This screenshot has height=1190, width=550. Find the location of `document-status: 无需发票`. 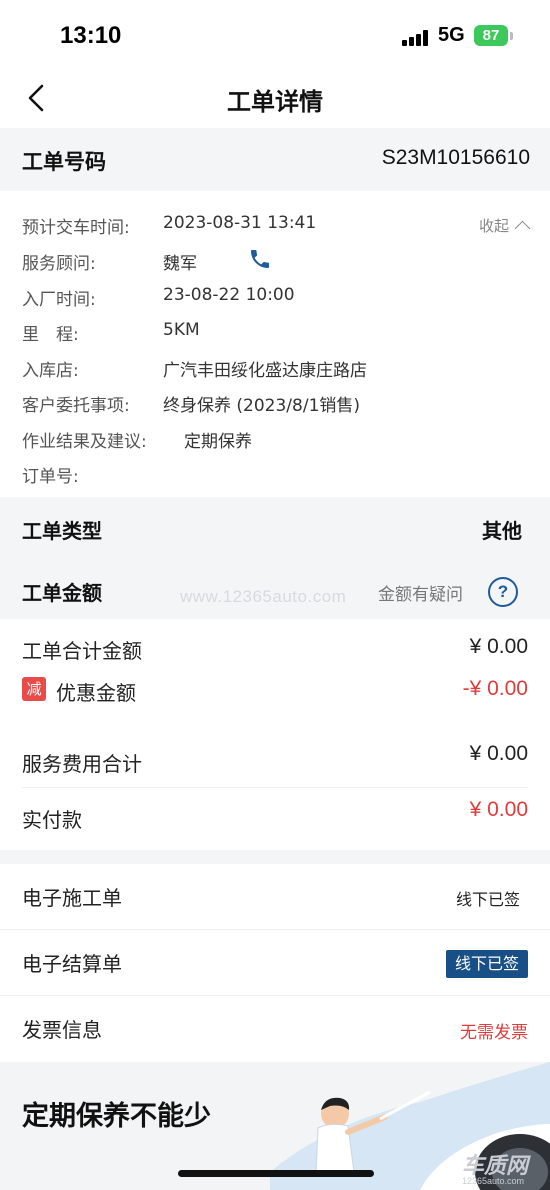

document-status: 无需发票 is located at coordinates (494, 1033).